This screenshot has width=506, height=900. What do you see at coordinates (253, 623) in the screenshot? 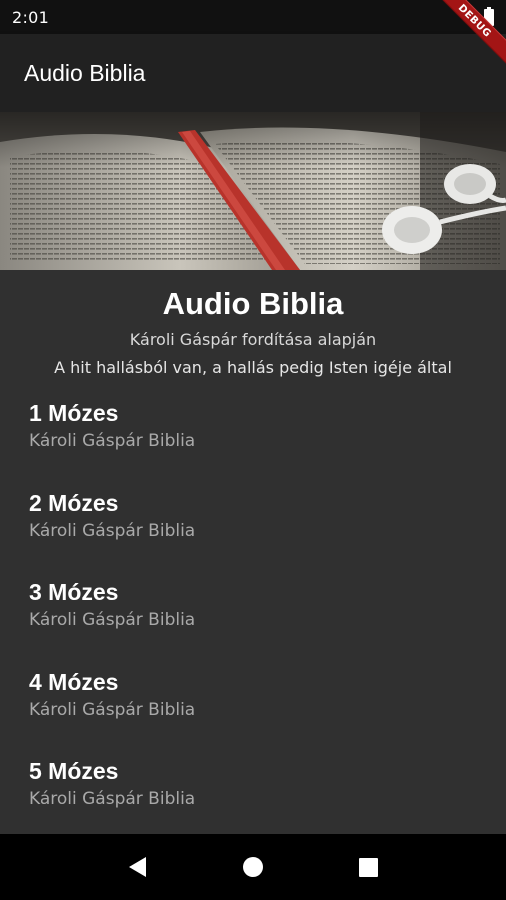
I see `book-item-3-mozes: 3 Mózes Károli Gáspár Biblia` at bounding box center [253, 623].